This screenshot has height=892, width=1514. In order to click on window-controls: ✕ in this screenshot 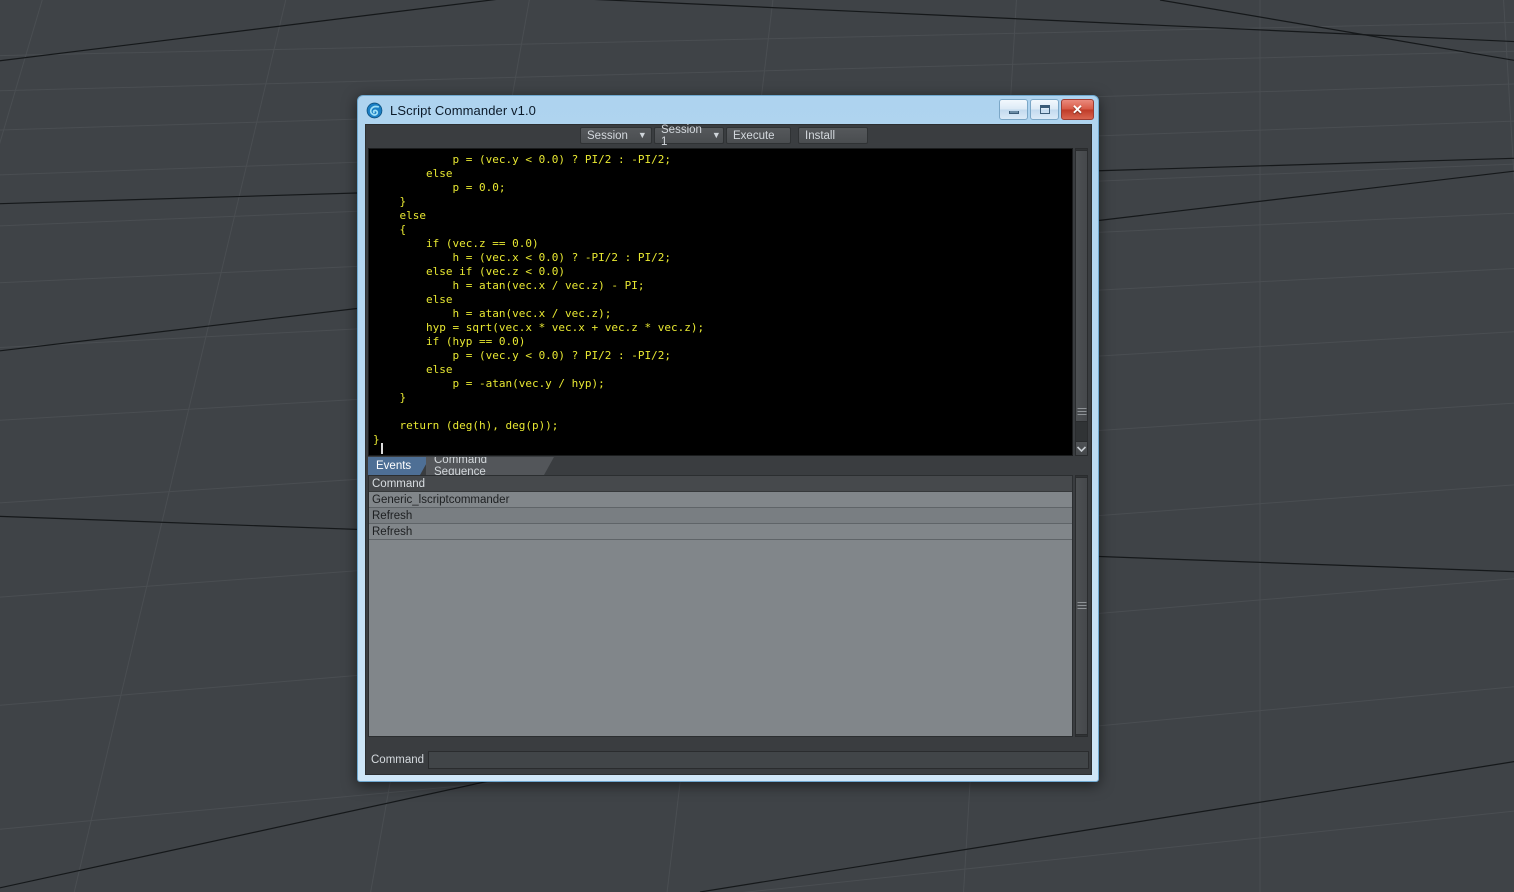, I will do `click(1046, 109)`.